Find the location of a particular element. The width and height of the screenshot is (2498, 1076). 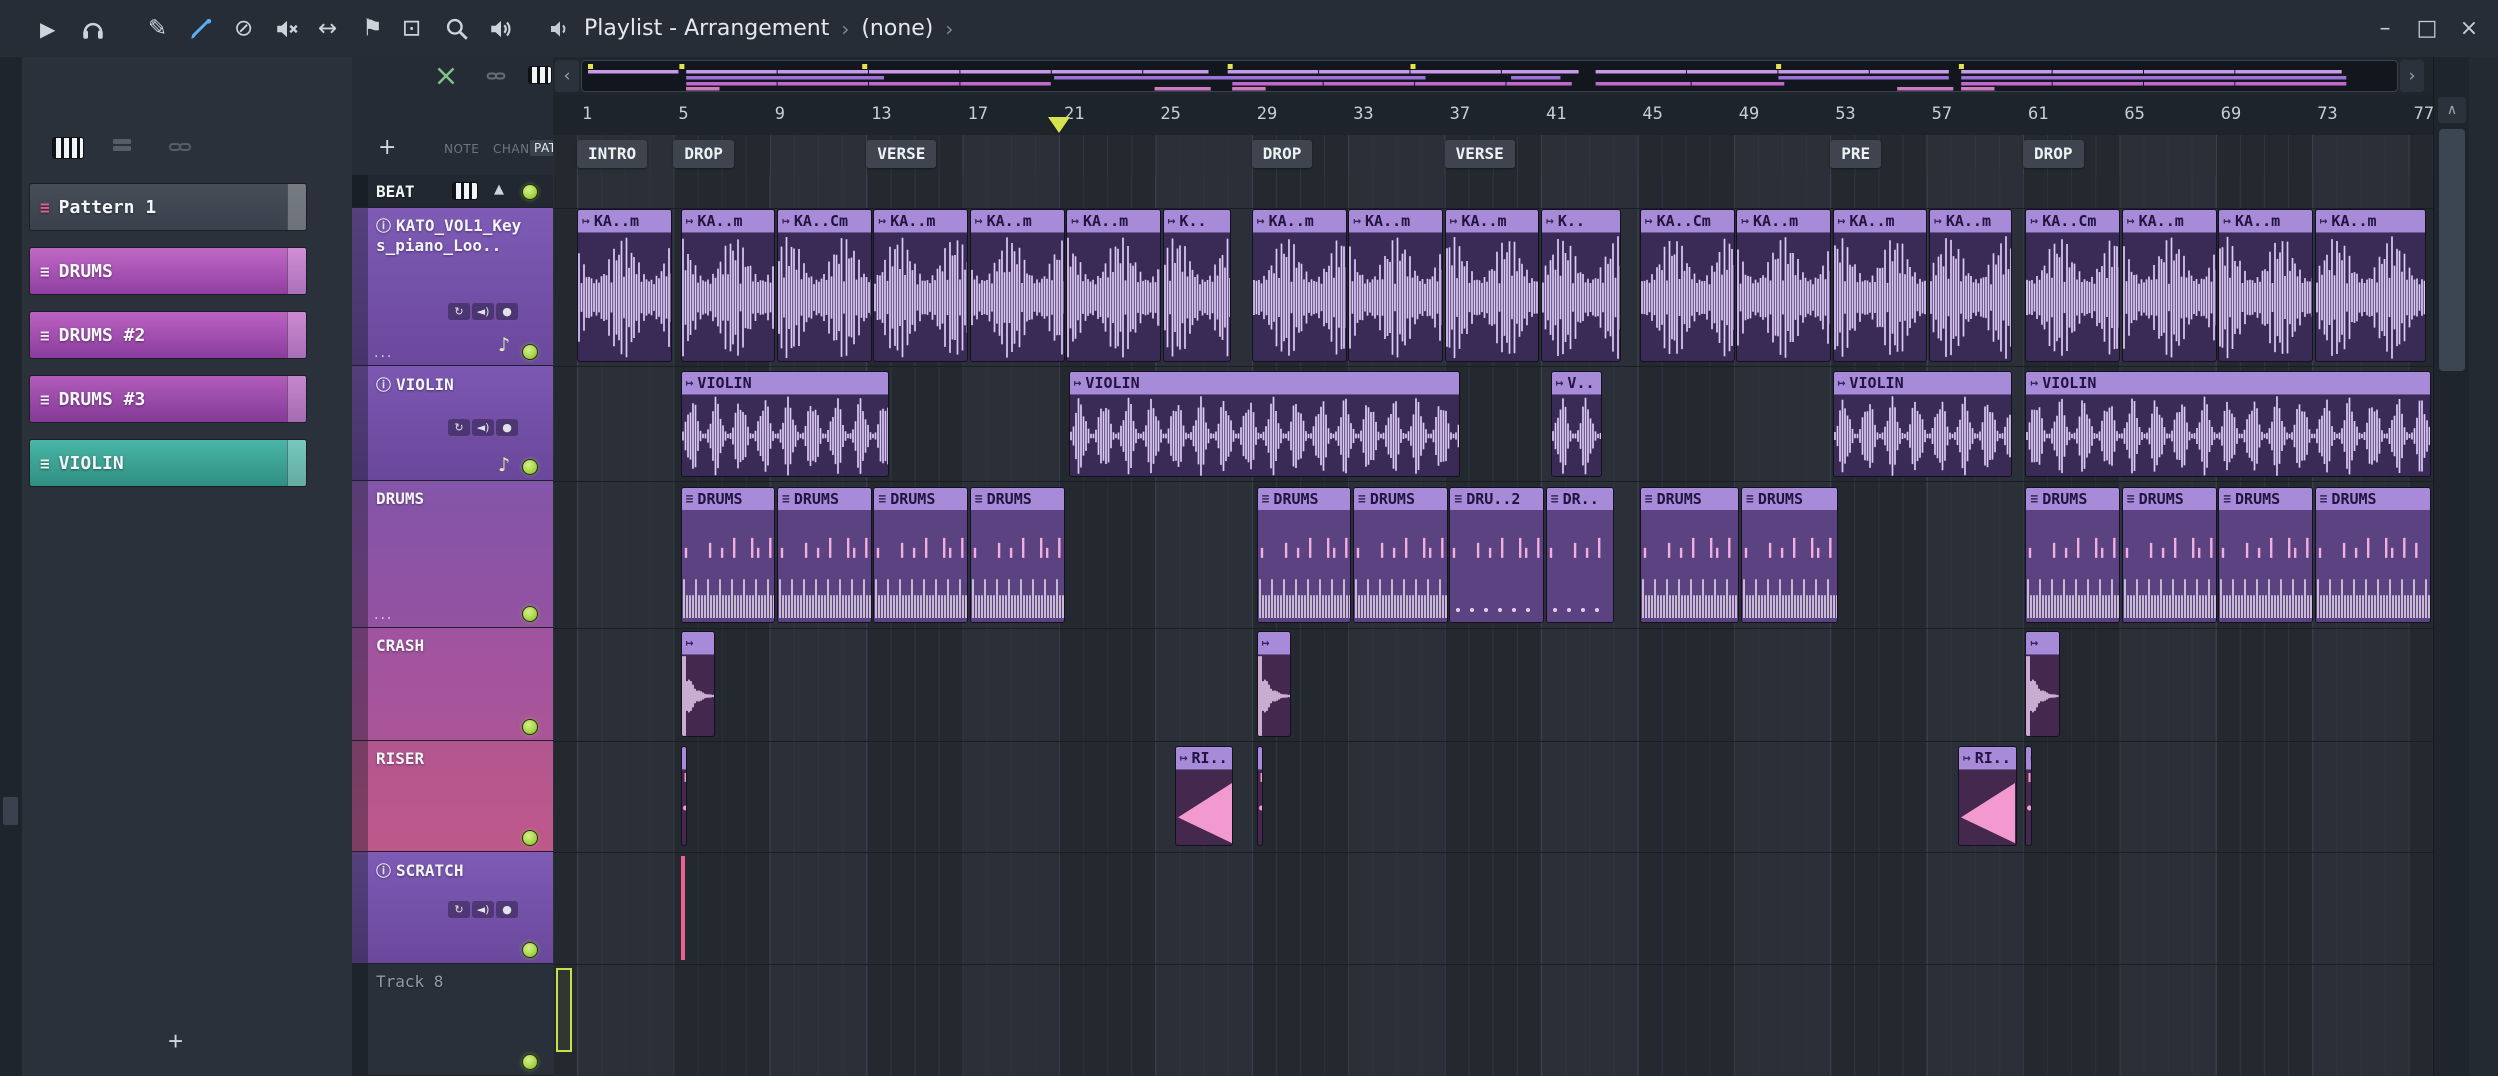

scroll-left-button: ‹ is located at coordinates (567, 76).